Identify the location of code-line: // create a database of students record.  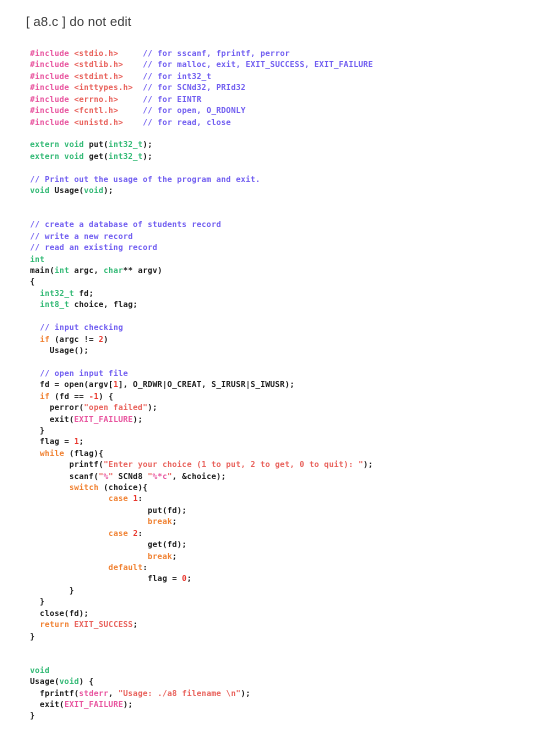
(282, 224).